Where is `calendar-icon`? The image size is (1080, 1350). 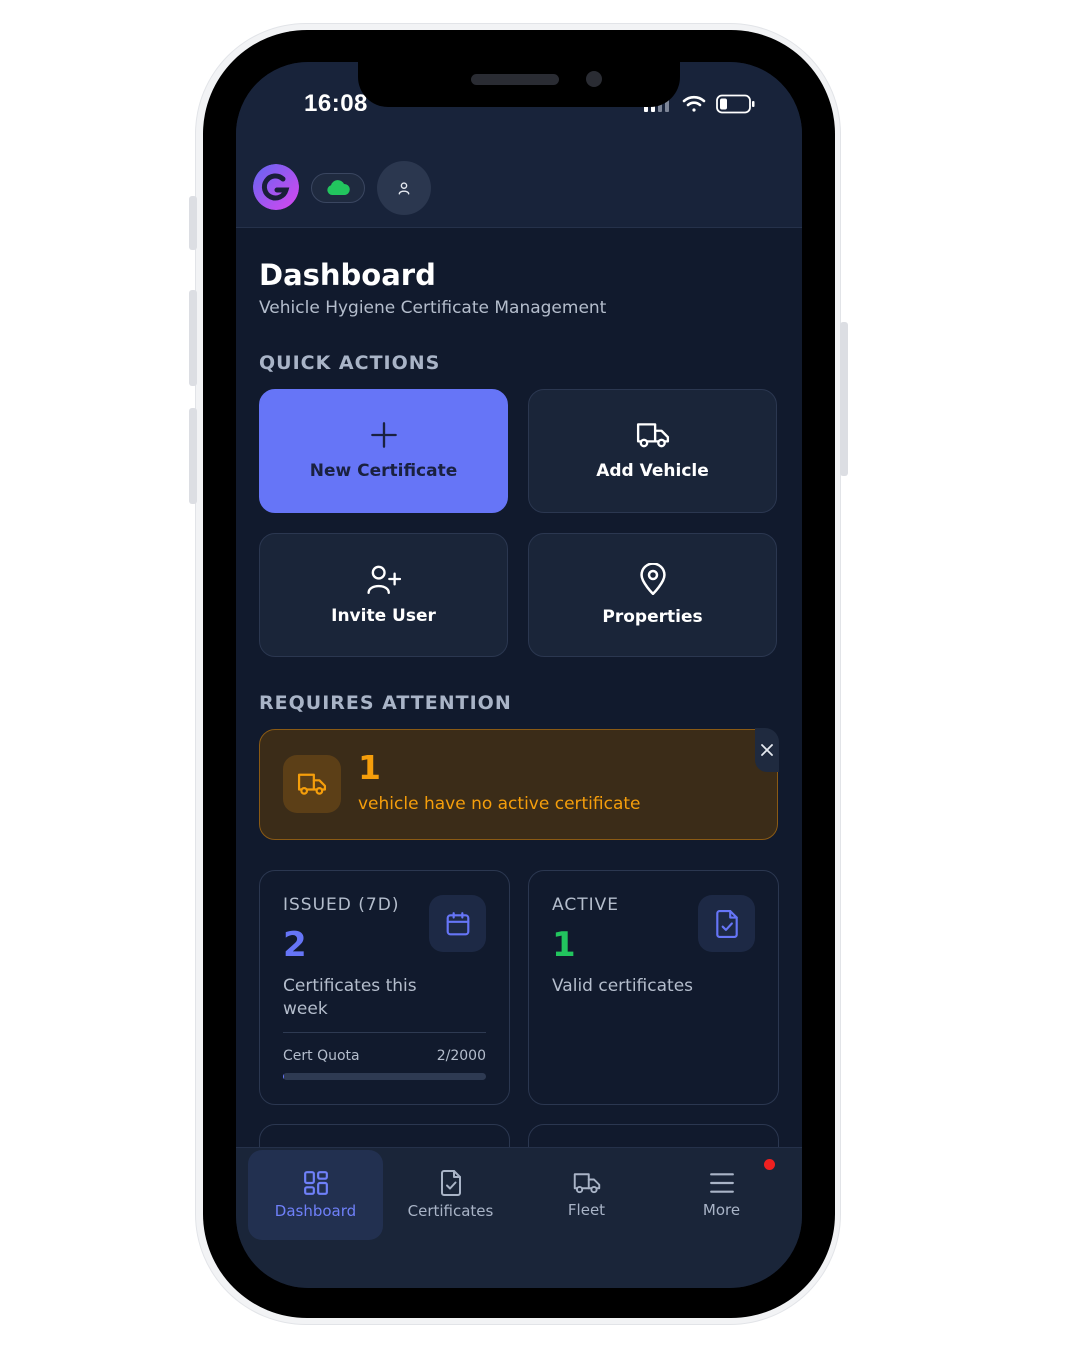
calendar-icon is located at coordinates (457, 923).